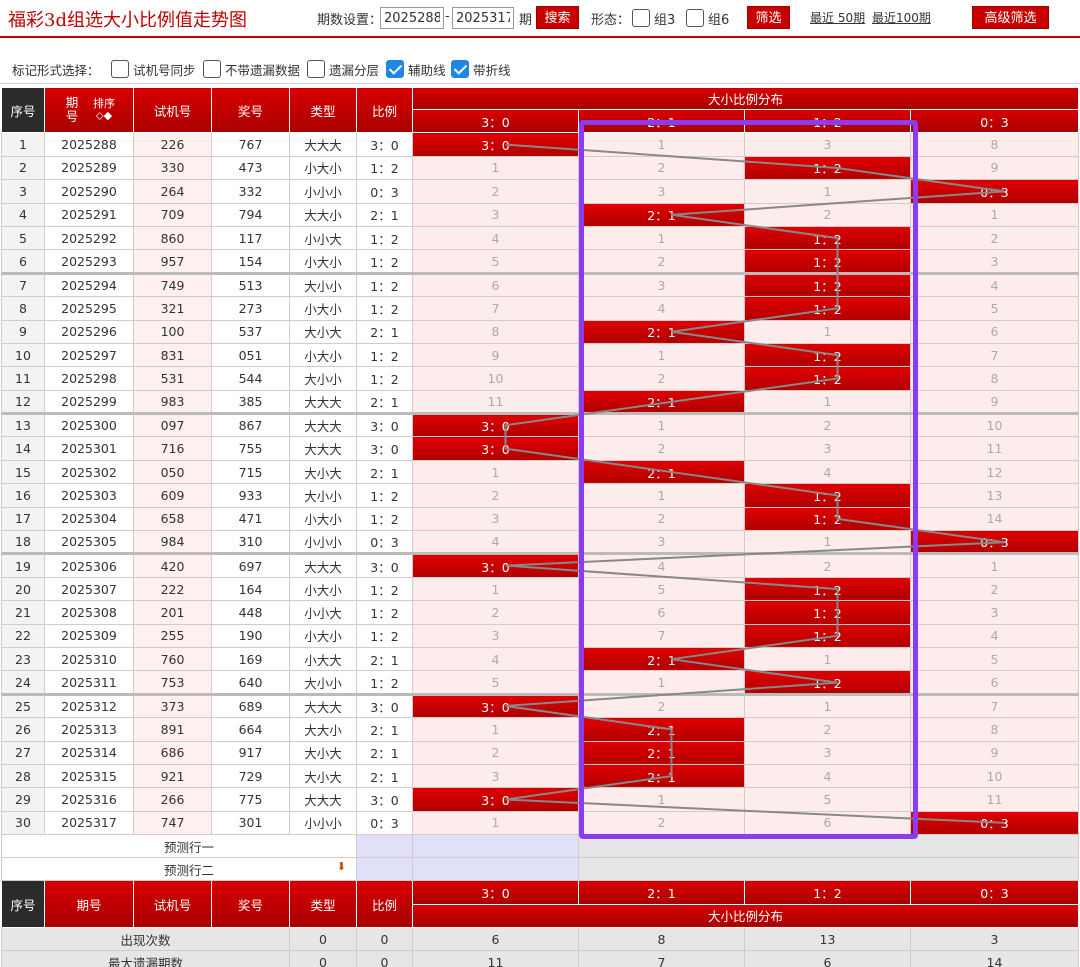  Describe the element at coordinates (837, 17) in the screenshot. I see `recent50-link: 最近 50期` at that location.